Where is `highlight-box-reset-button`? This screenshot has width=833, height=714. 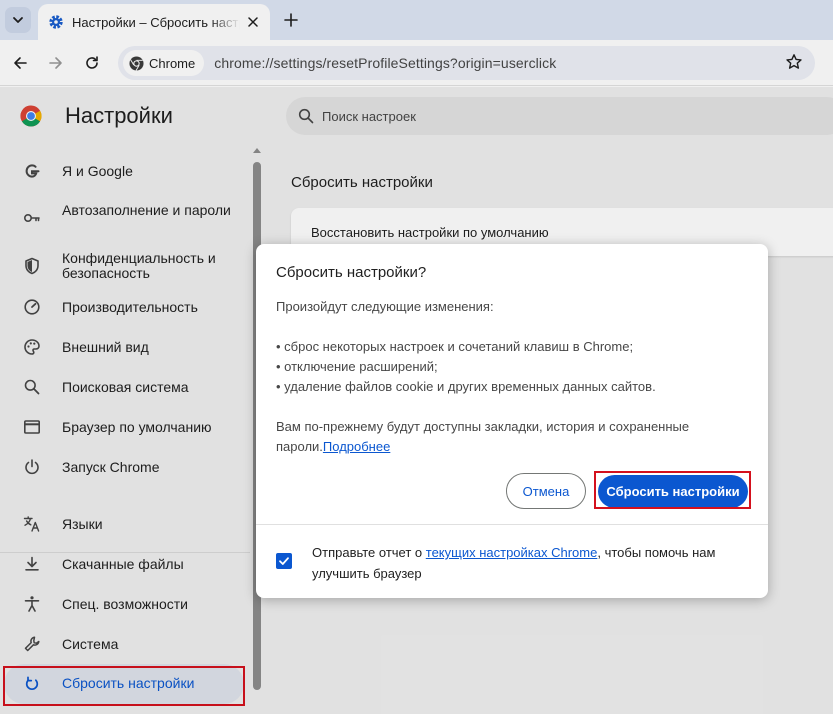 highlight-box-reset-button is located at coordinates (672, 490).